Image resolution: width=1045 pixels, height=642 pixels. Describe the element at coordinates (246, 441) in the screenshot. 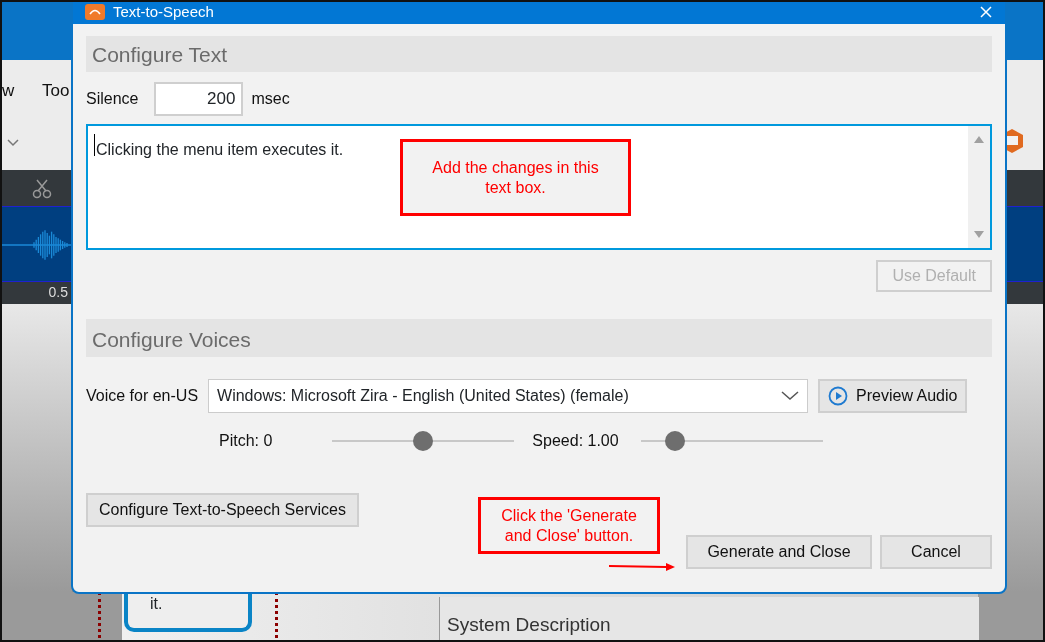

I see `slider-label: Pitch: 0` at that location.